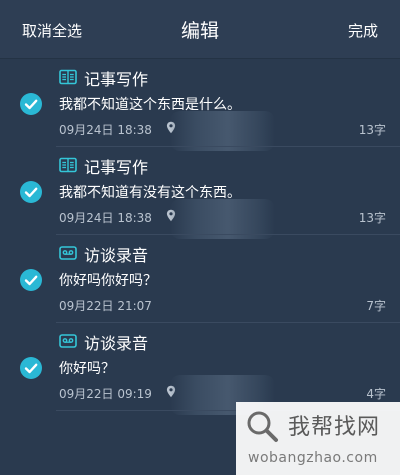 The image size is (400, 475). I want to click on done-button: 完成, so click(363, 30).